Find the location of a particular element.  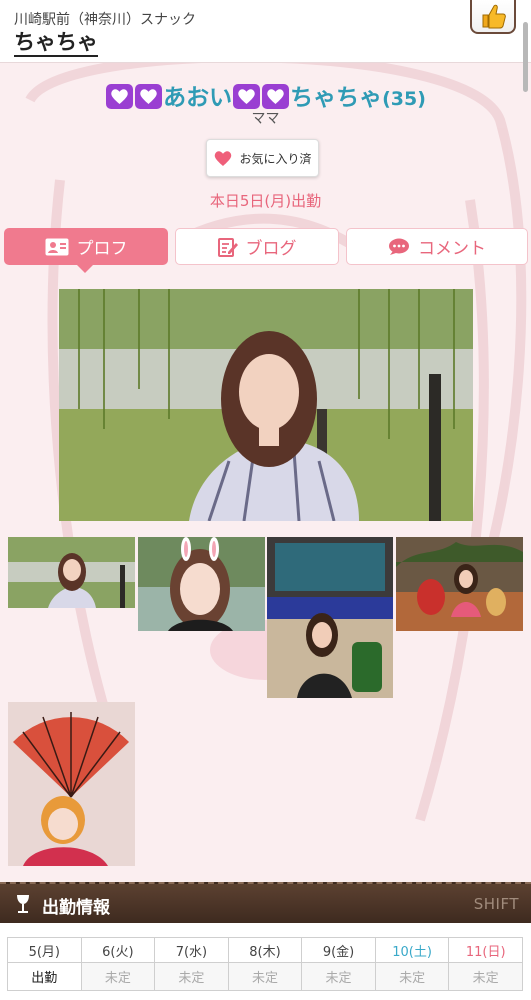

girl-age: (35) is located at coordinates (404, 99).